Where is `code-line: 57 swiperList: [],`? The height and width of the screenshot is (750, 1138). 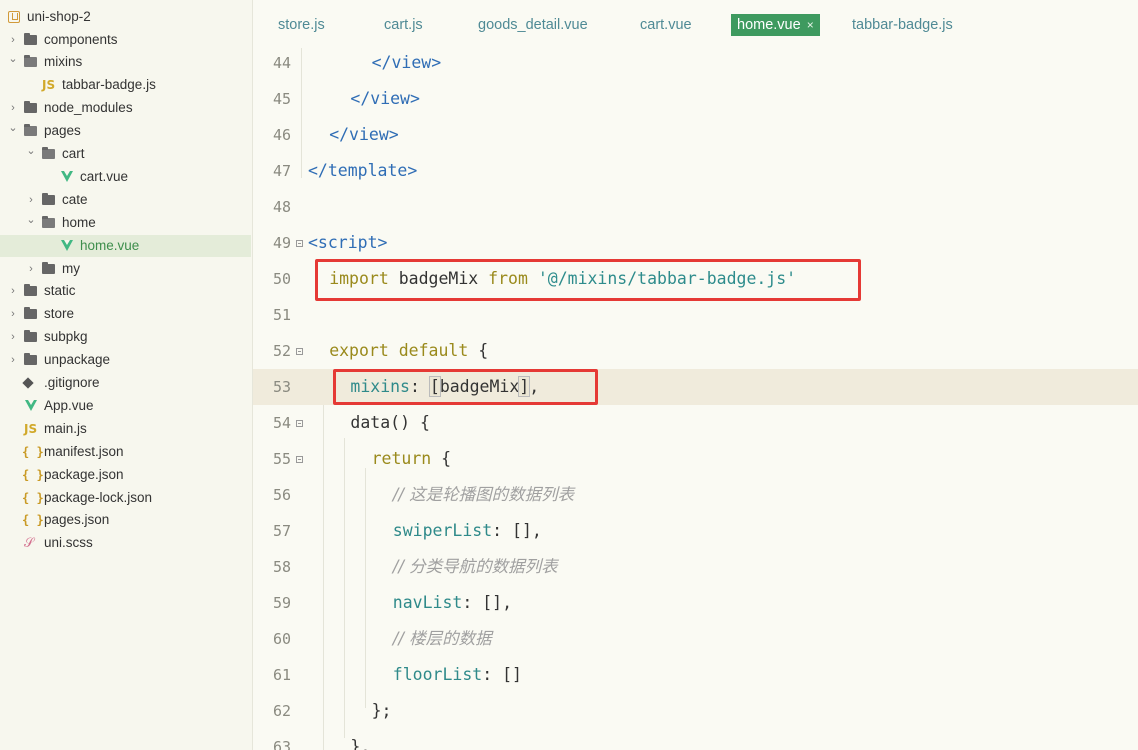 code-line: 57 swiperList: [], is located at coordinates (695, 531).